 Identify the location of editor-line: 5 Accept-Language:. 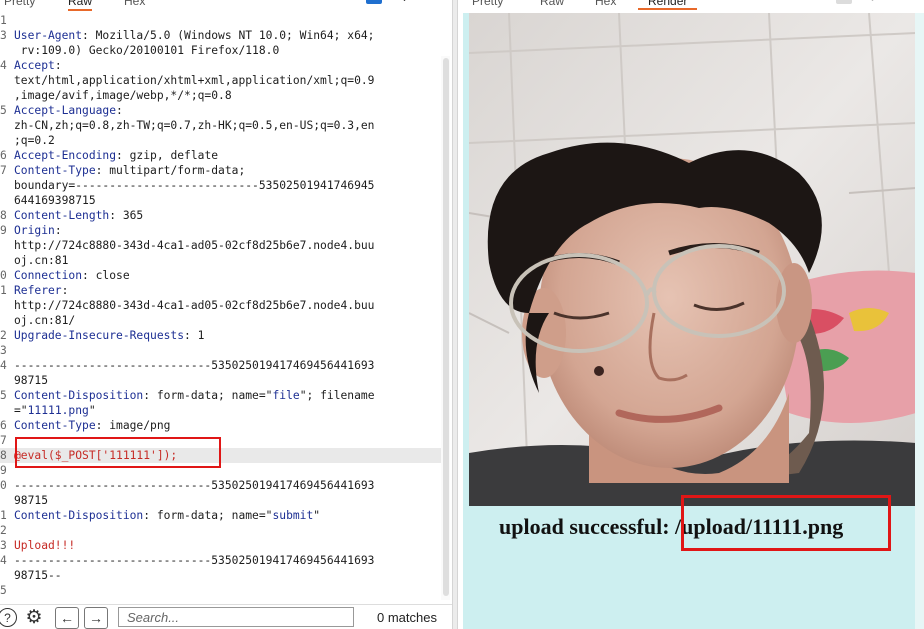
(220, 110).